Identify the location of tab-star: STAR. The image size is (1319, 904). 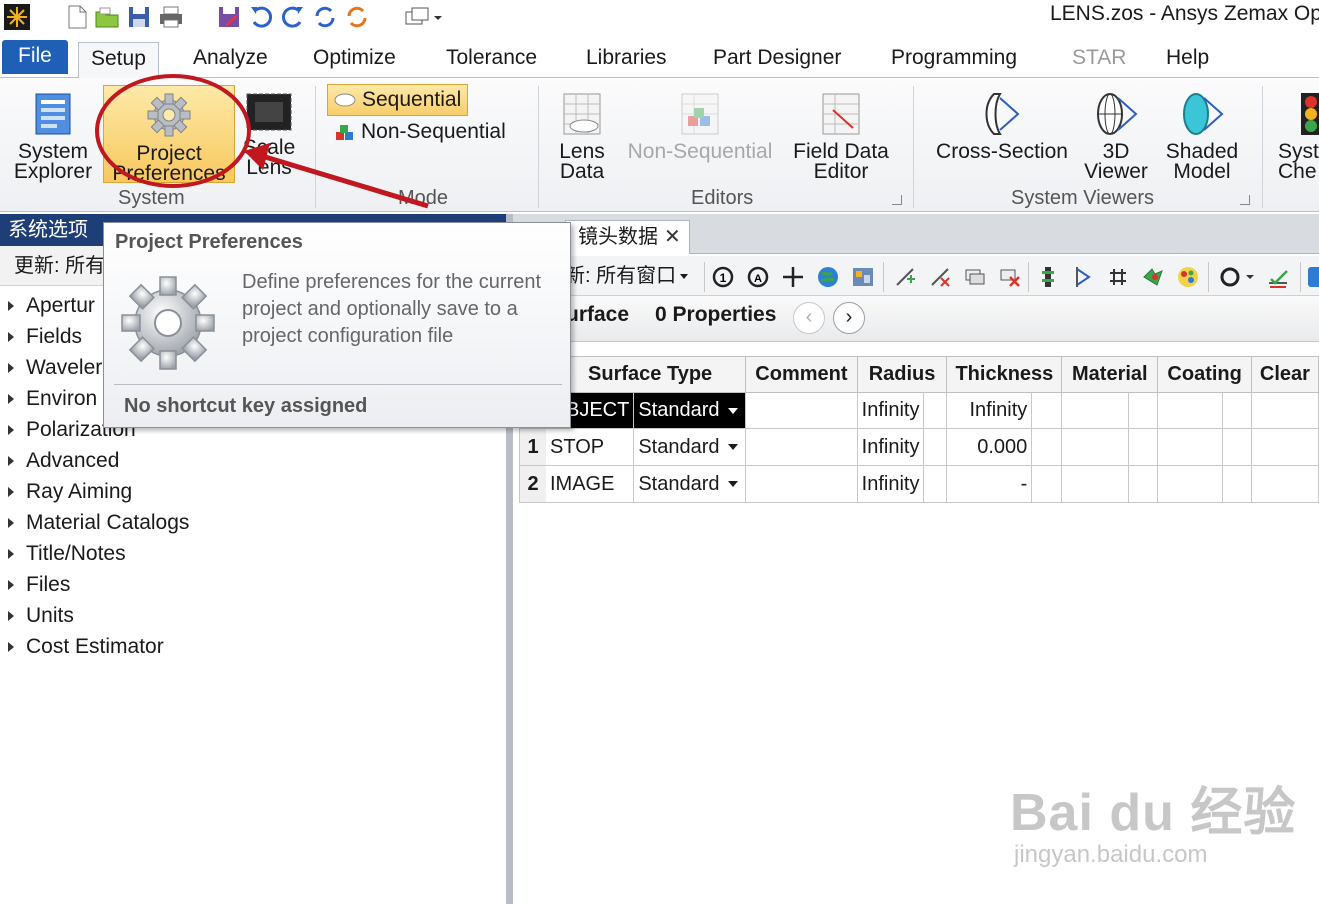
(1099, 60).